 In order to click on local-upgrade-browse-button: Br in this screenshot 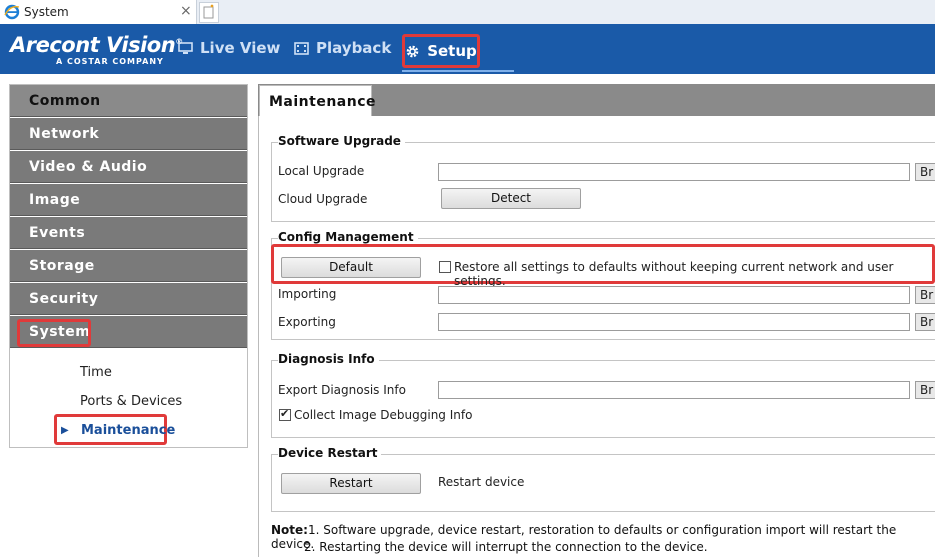, I will do `click(925, 172)`.